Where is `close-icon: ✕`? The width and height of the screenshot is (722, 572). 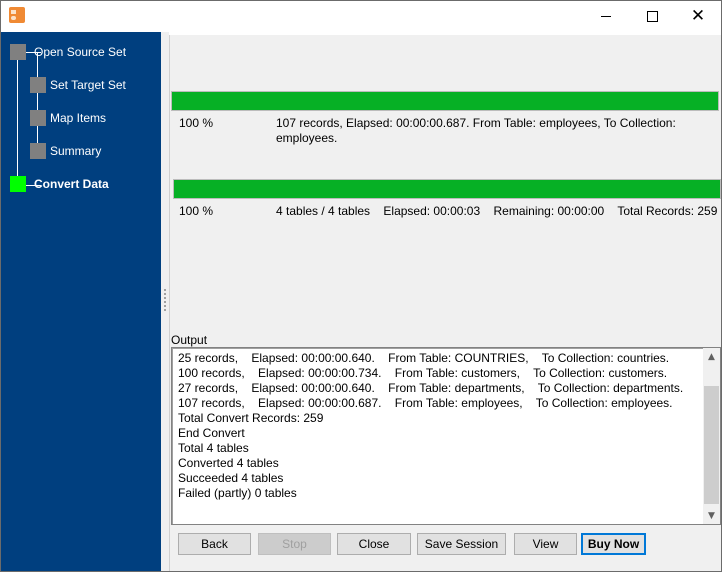
close-icon: ✕ is located at coordinates (698, 16).